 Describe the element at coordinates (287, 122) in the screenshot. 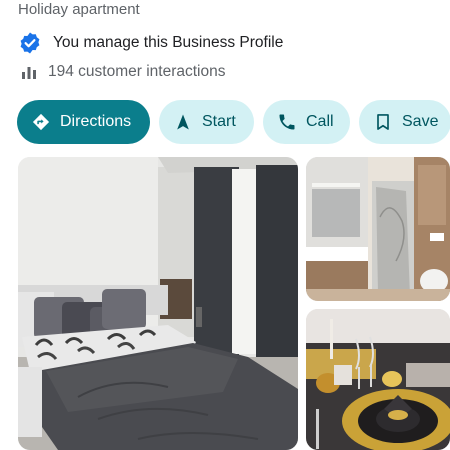

I see `phone-icon` at that location.